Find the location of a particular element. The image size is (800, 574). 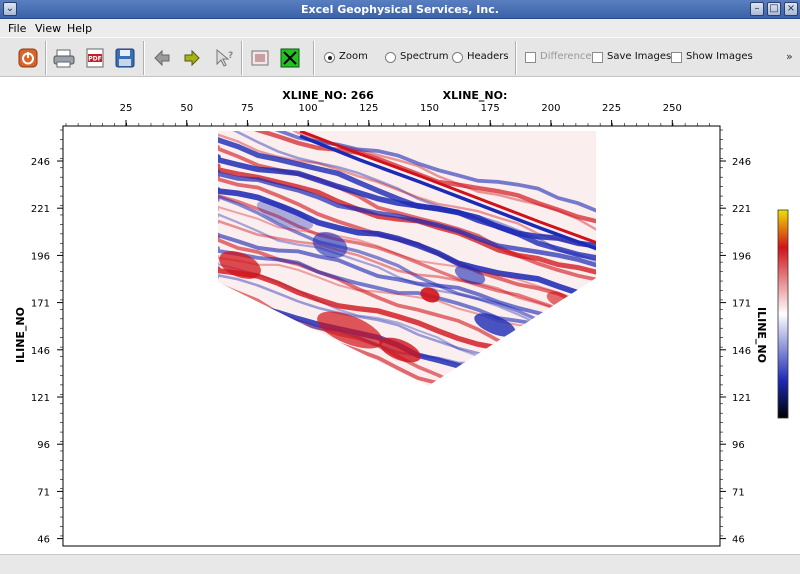

xline-title-right: XLINE_NO: is located at coordinates (475, 95).